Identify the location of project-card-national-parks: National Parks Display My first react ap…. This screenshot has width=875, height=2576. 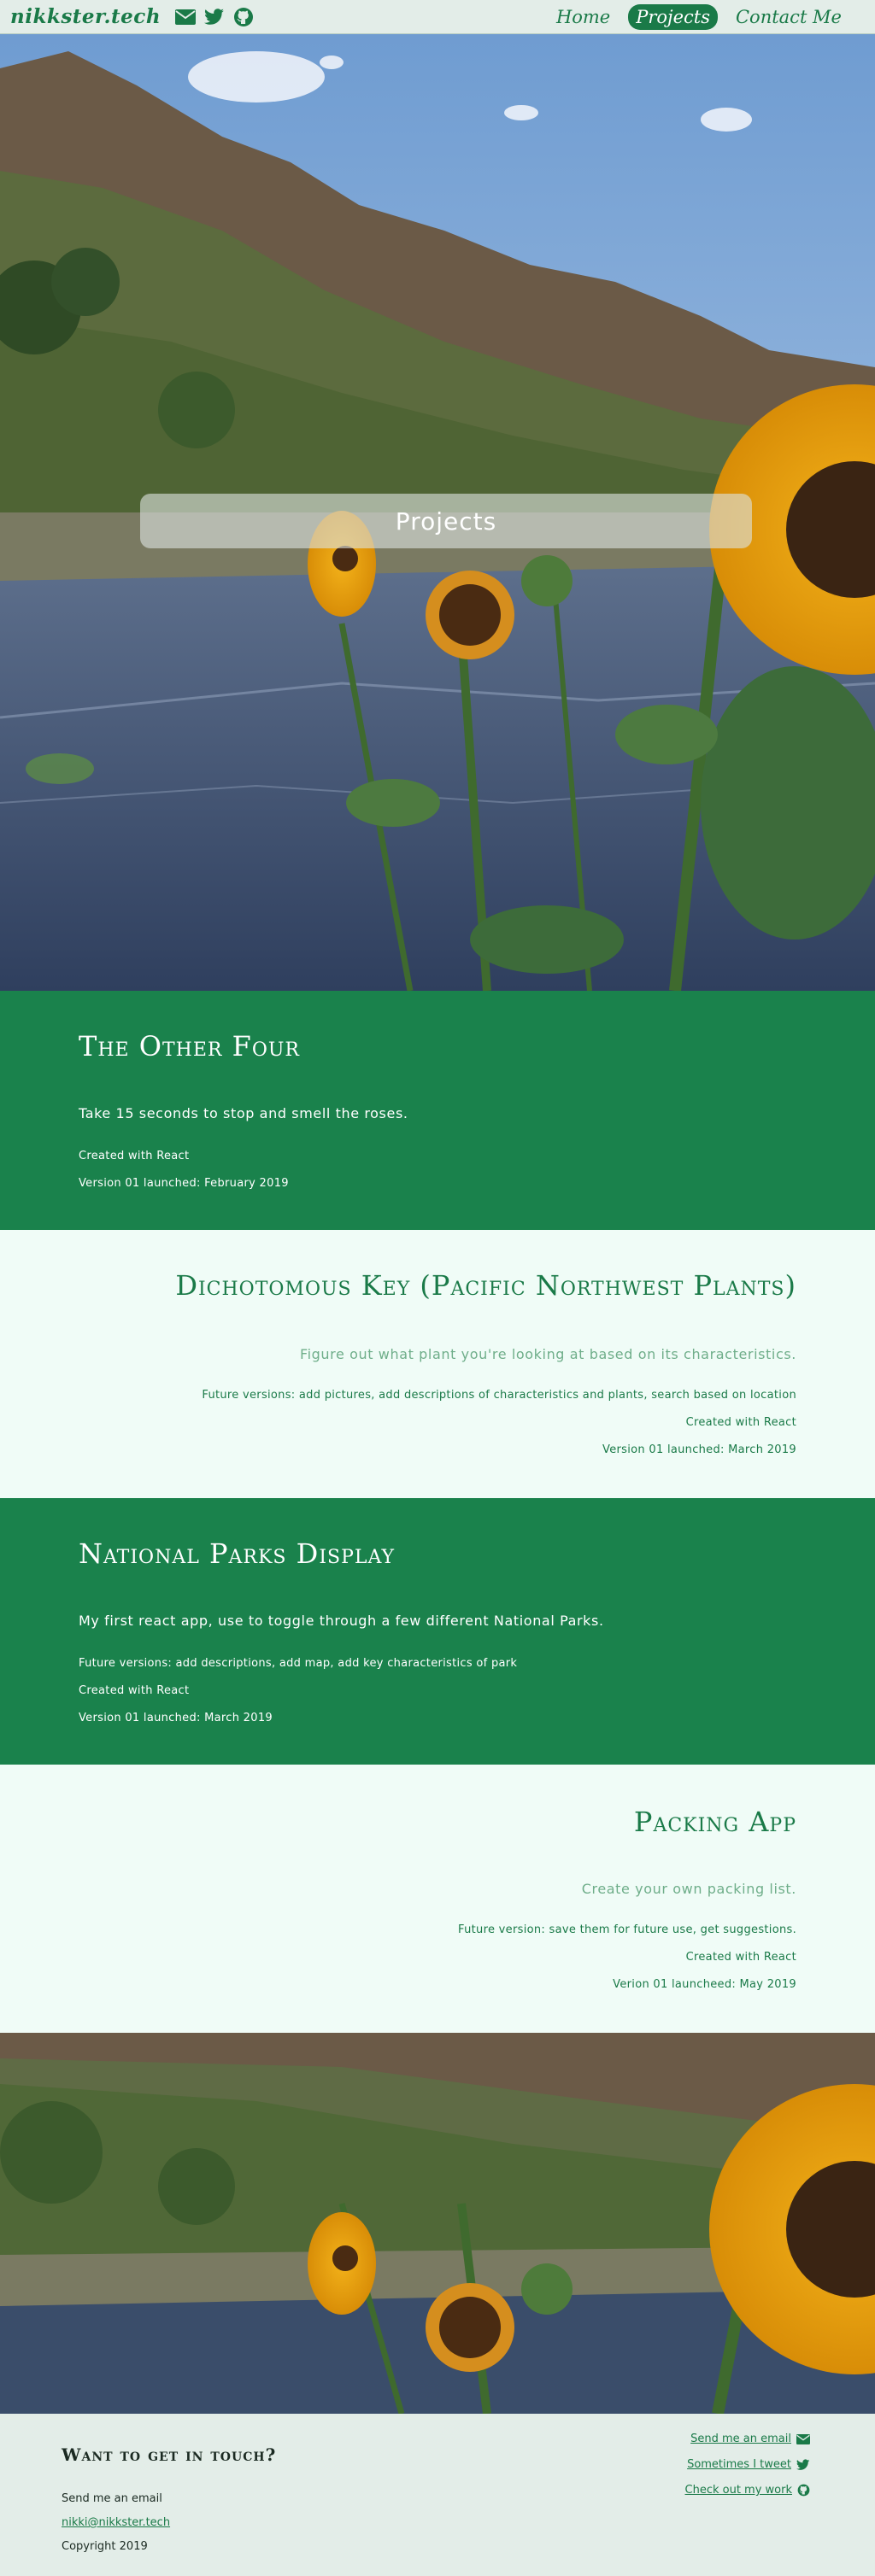
(437, 1631).